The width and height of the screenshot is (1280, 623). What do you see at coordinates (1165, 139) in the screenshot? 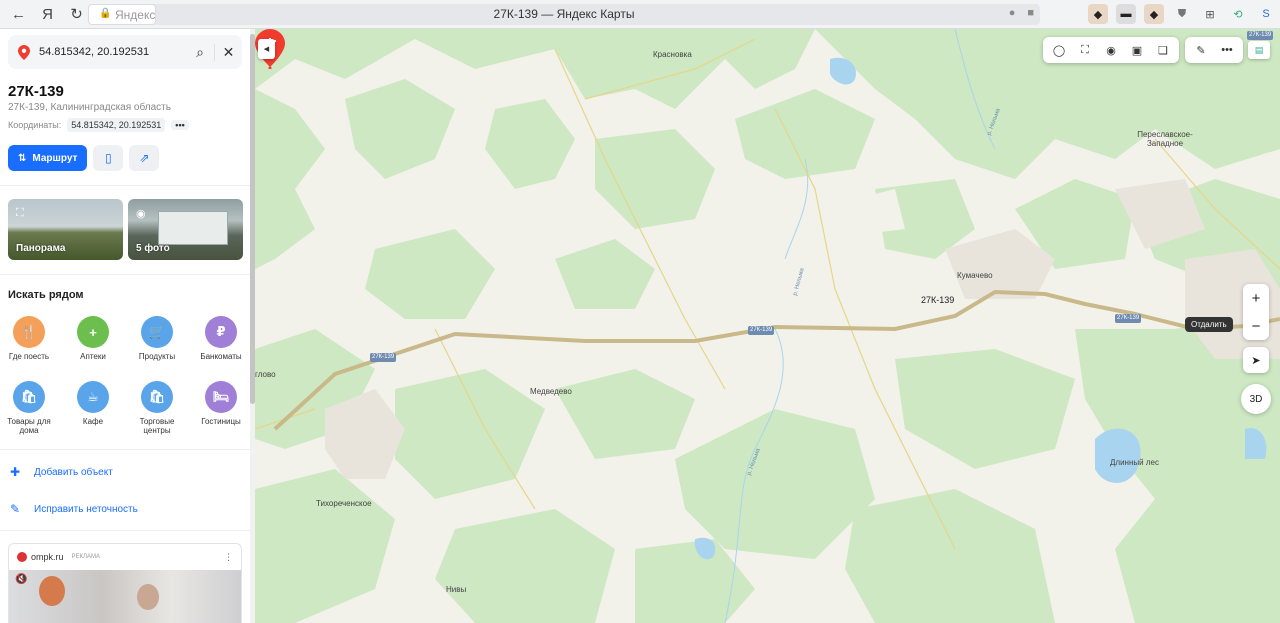
I see `place-label: Переславское-Западное` at bounding box center [1165, 139].